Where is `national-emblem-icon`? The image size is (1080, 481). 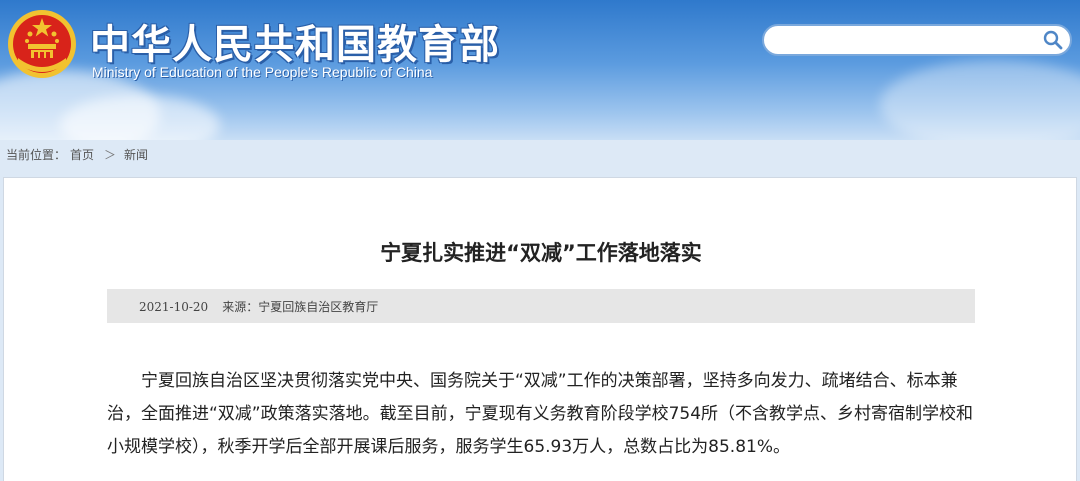
national-emblem-icon is located at coordinates (42, 44).